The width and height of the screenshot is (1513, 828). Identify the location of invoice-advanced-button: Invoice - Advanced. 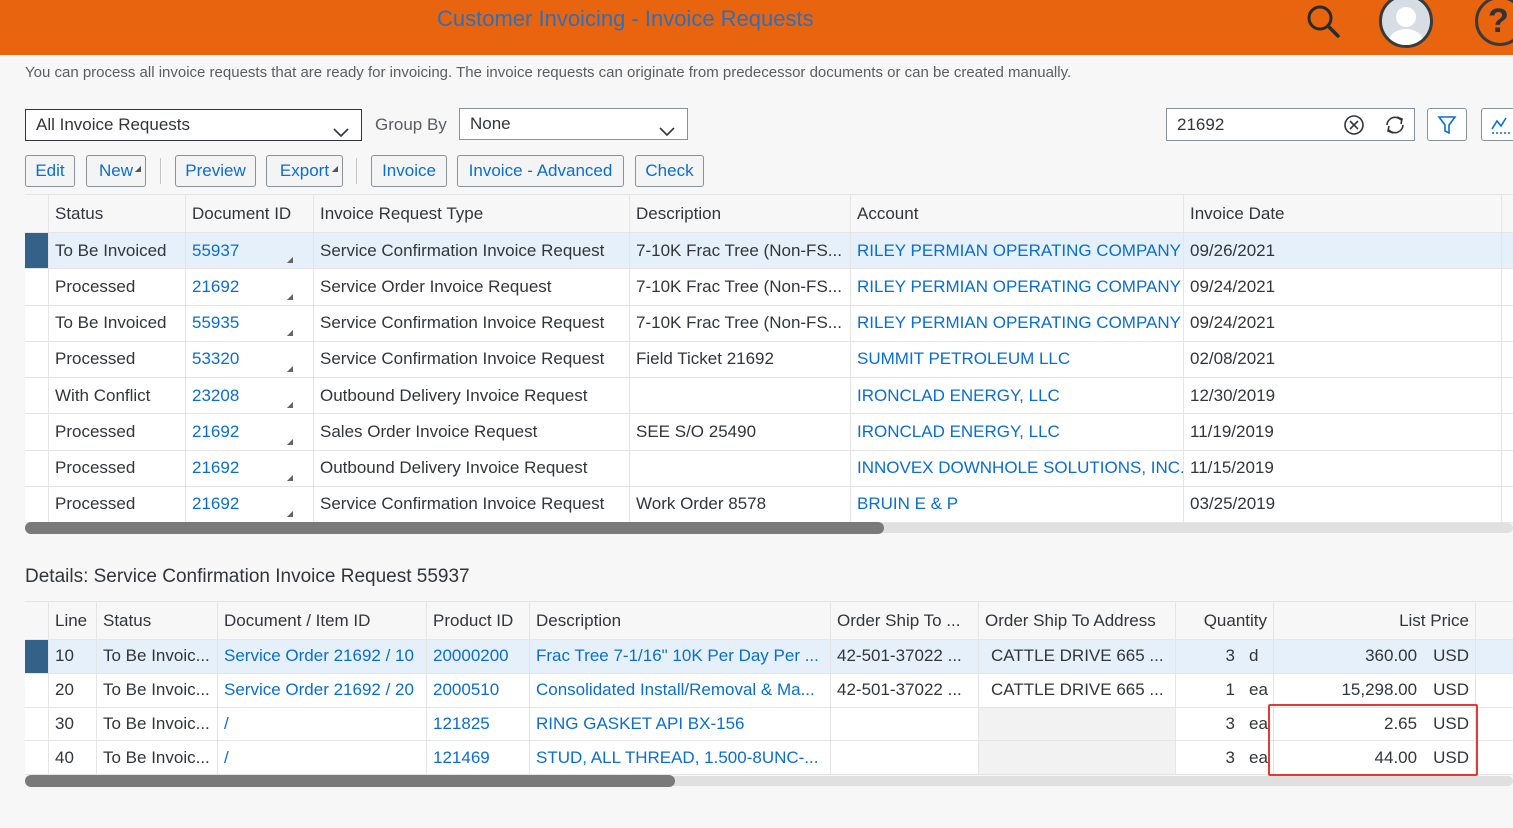
(540, 171).